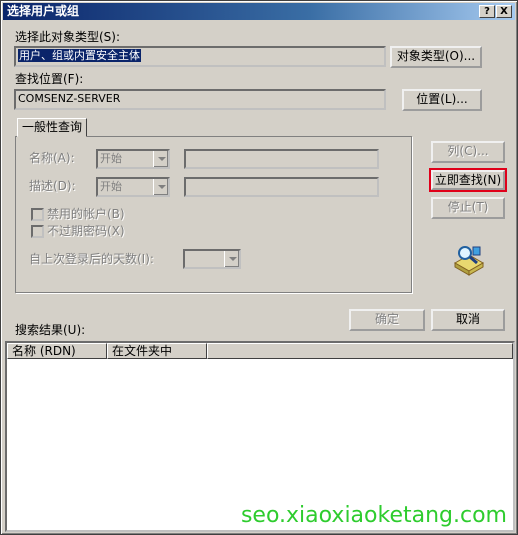 The height and width of the screenshot is (535, 518). I want to click on title-bar: 选择用户或组 ? X, so click(259, 11).